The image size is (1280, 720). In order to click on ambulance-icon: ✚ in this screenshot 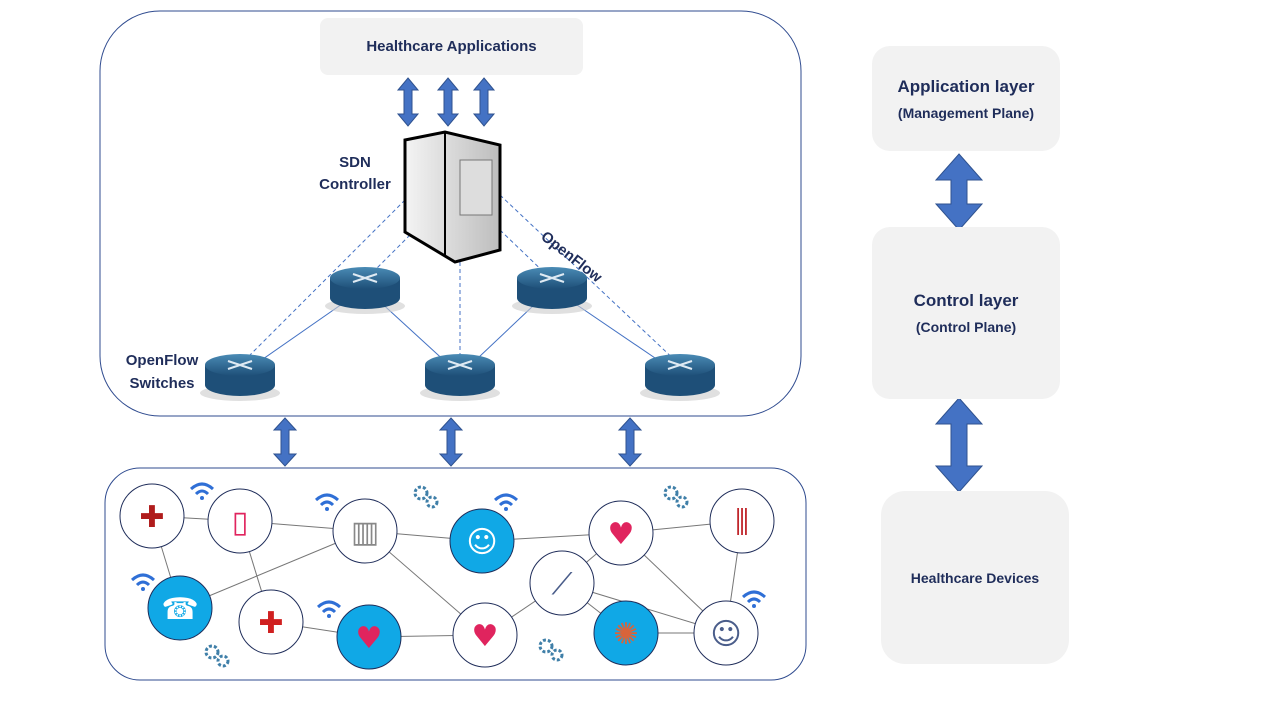, I will do `click(271, 622)`.